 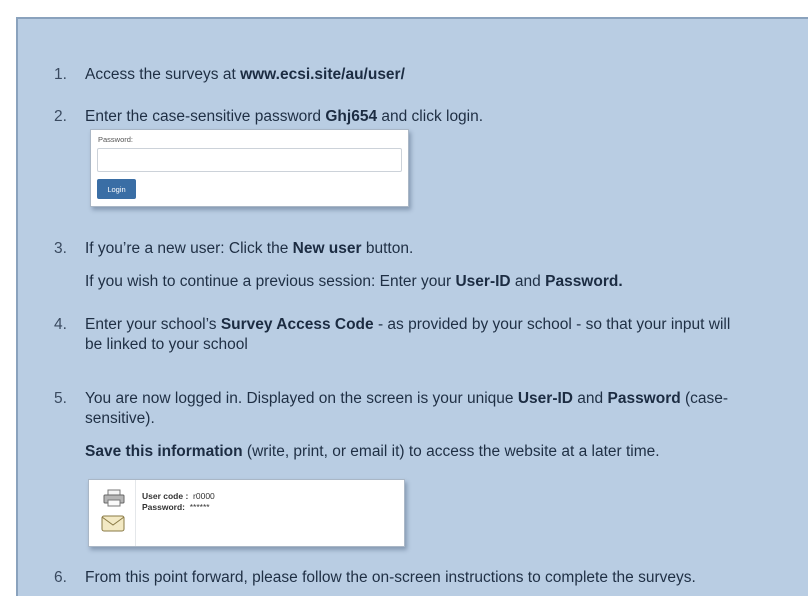 What do you see at coordinates (351, 116) in the screenshot?
I see `survey-password: Ghj654` at bounding box center [351, 116].